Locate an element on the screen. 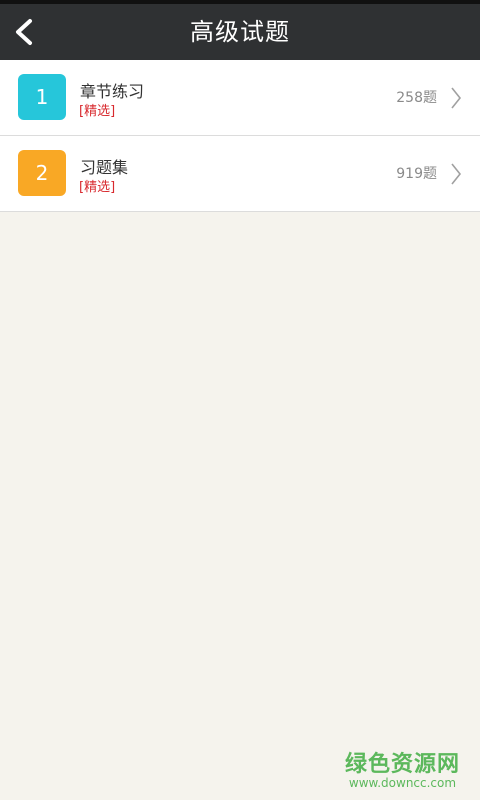 The width and height of the screenshot is (480, 800). item-number-badge: 1 is located at coordinates (42, 97).